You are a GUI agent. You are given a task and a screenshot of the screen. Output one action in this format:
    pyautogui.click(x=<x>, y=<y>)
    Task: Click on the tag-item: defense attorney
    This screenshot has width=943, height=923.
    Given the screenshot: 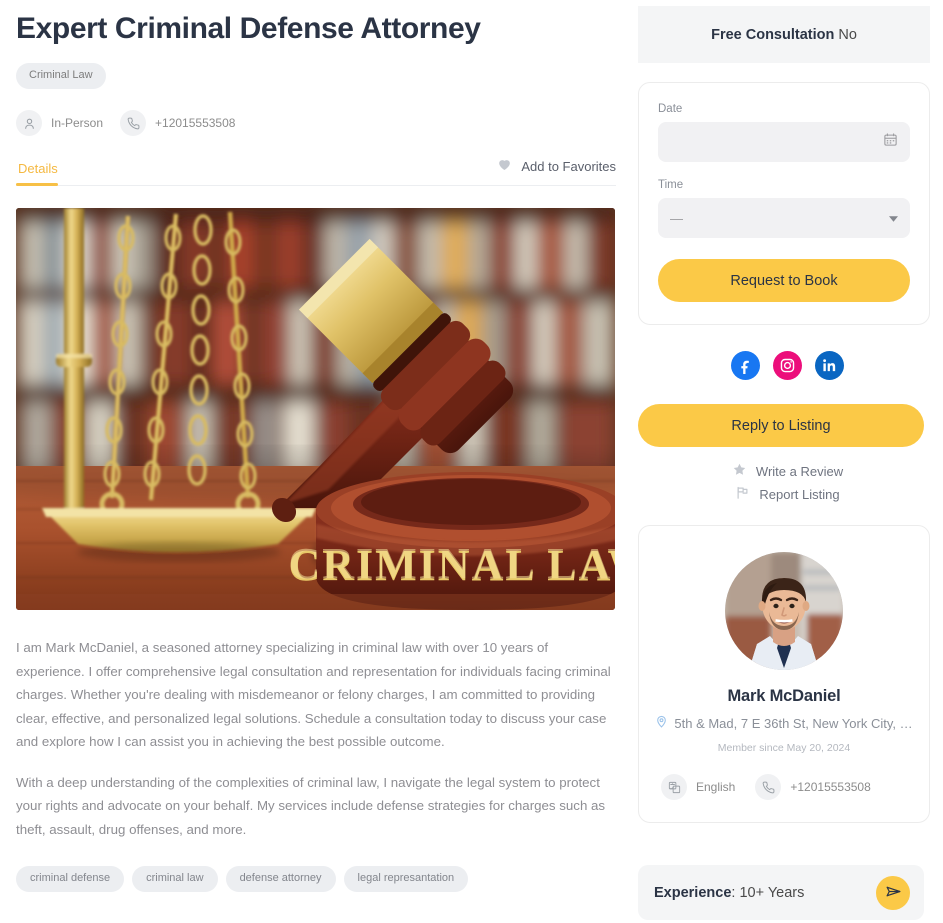 What is the action you would take?
    pyautogui.click(x=280, y=879)
    